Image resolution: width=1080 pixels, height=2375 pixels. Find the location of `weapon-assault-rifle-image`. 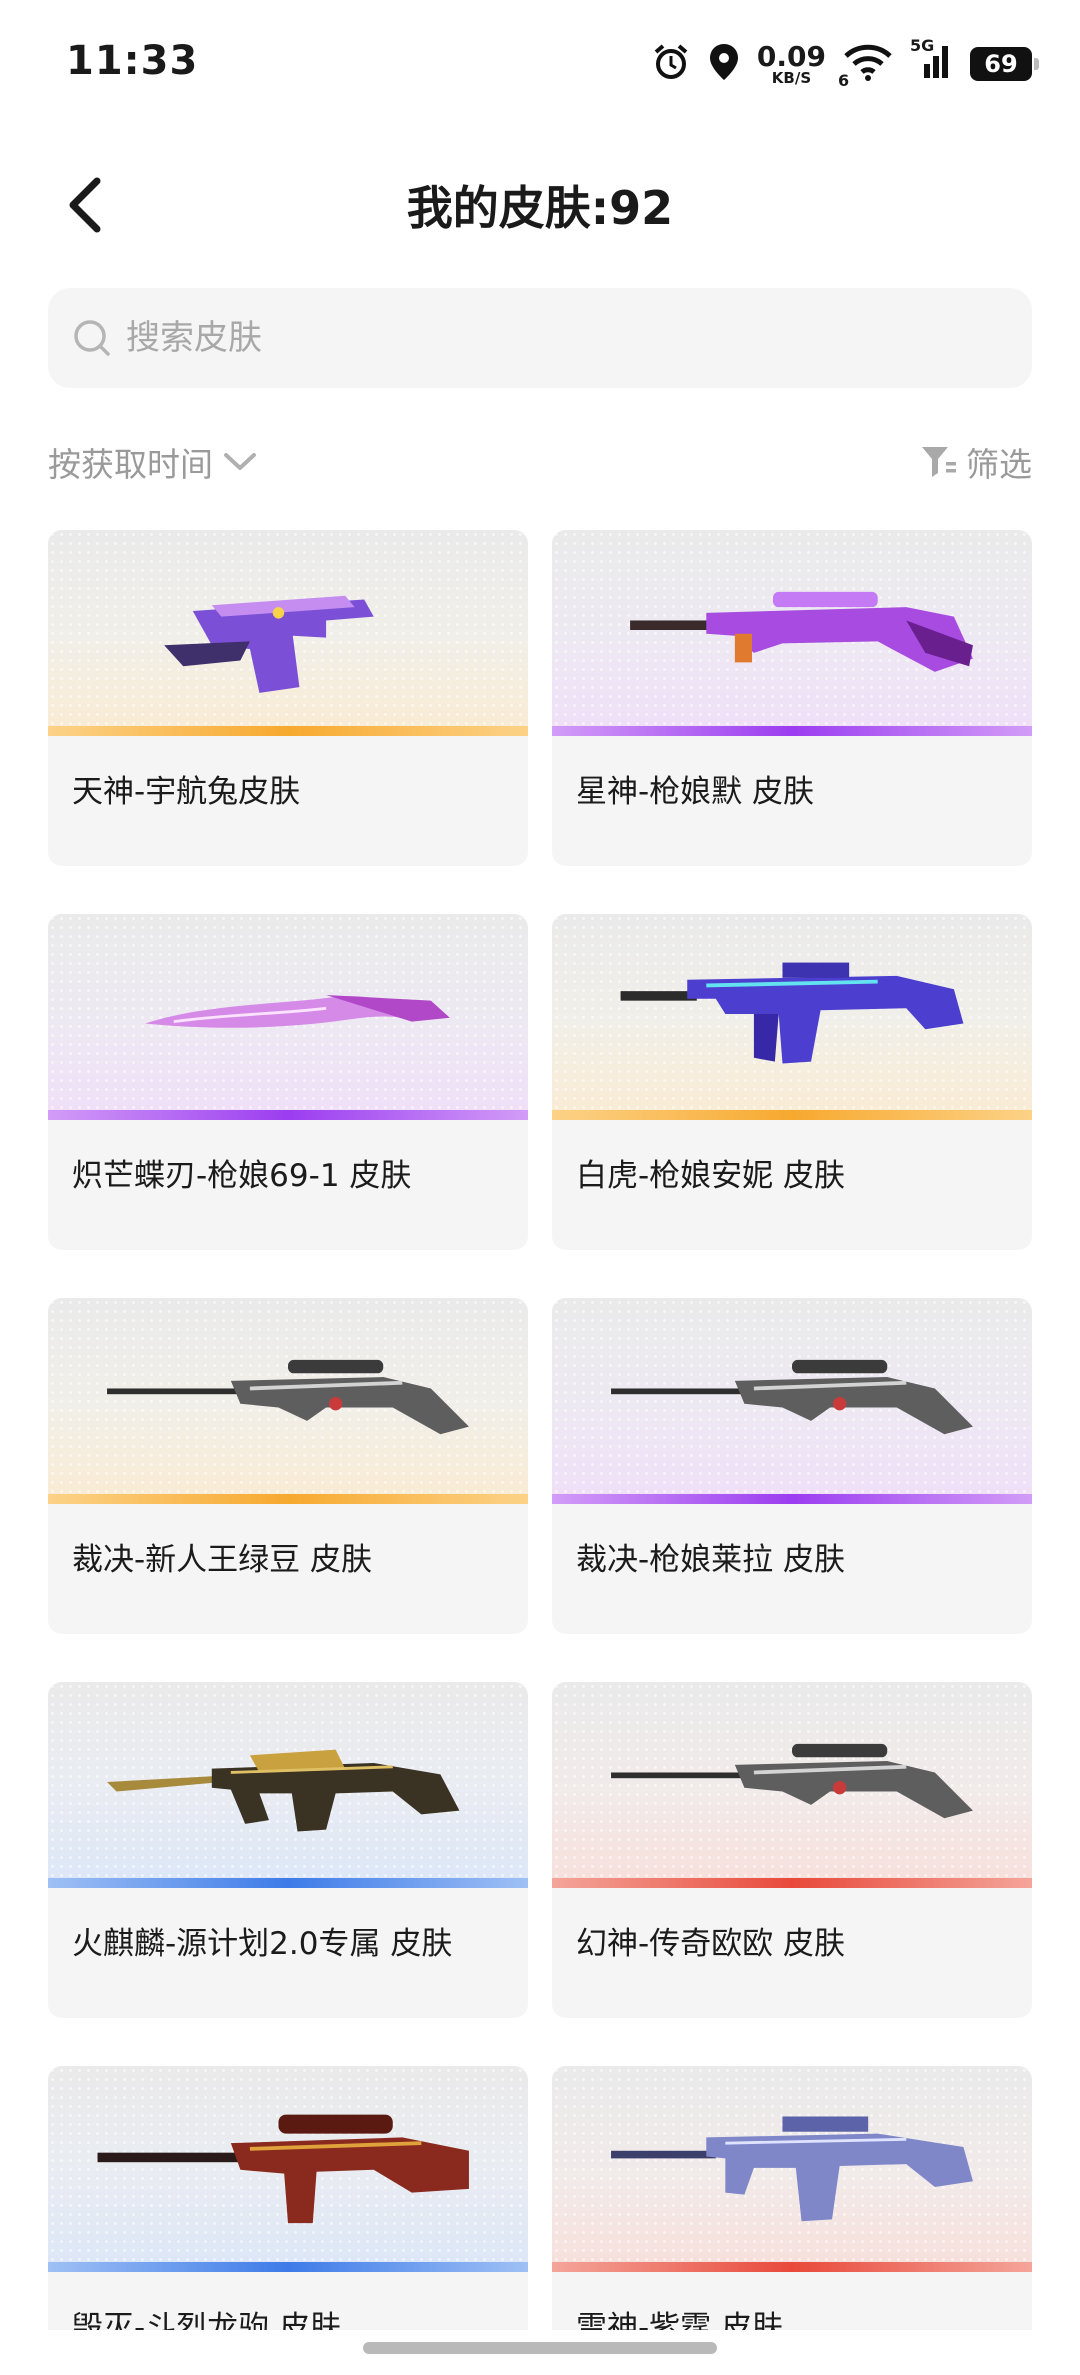

weapon-assault-rifle-image is located at coordinates (792, 1013).